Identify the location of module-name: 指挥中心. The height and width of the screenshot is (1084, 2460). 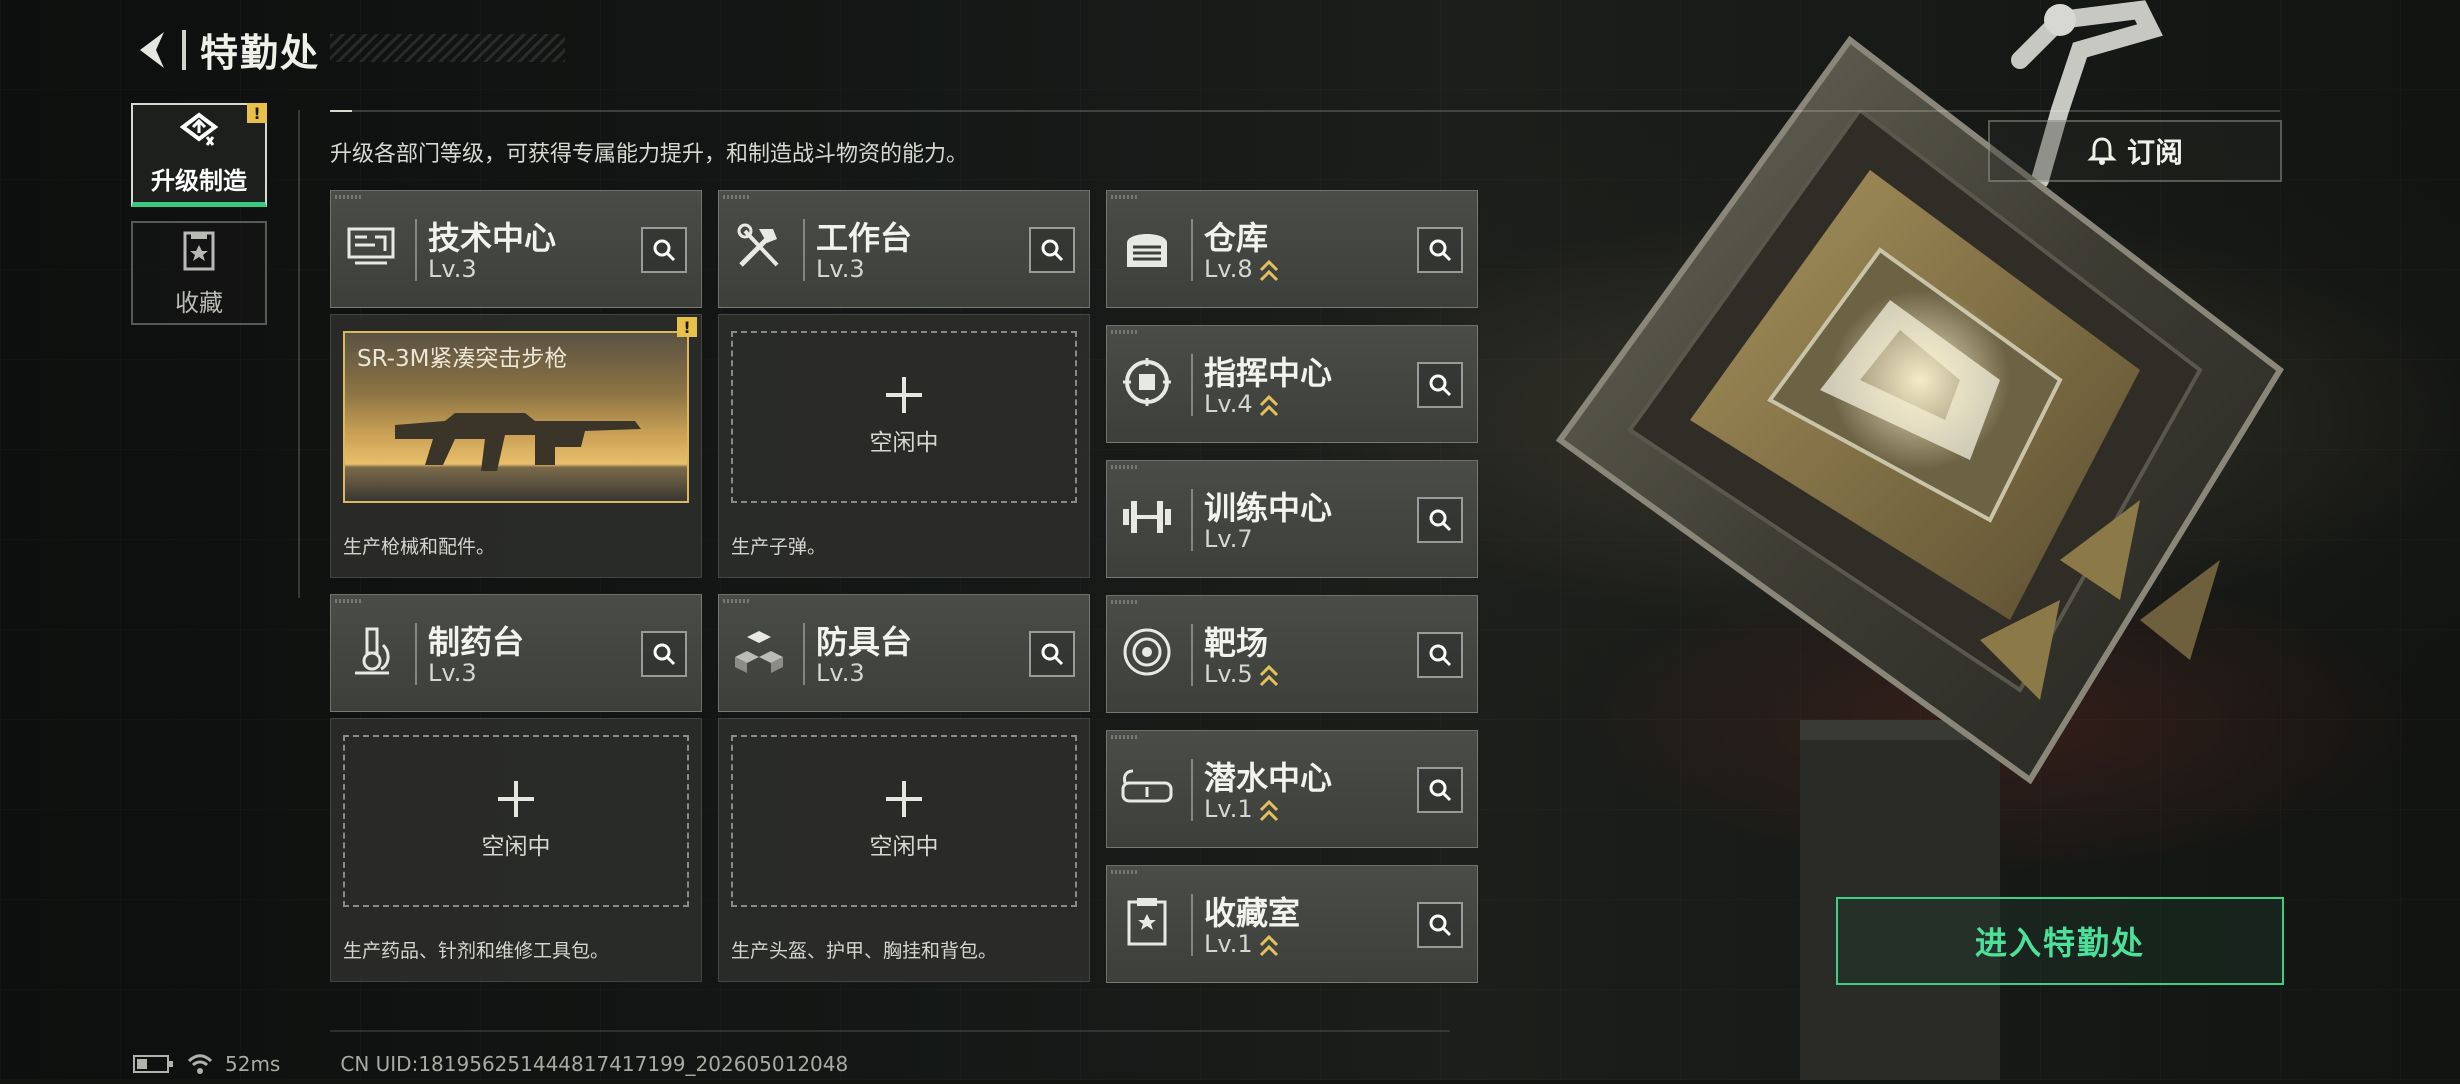
(1268, 373).